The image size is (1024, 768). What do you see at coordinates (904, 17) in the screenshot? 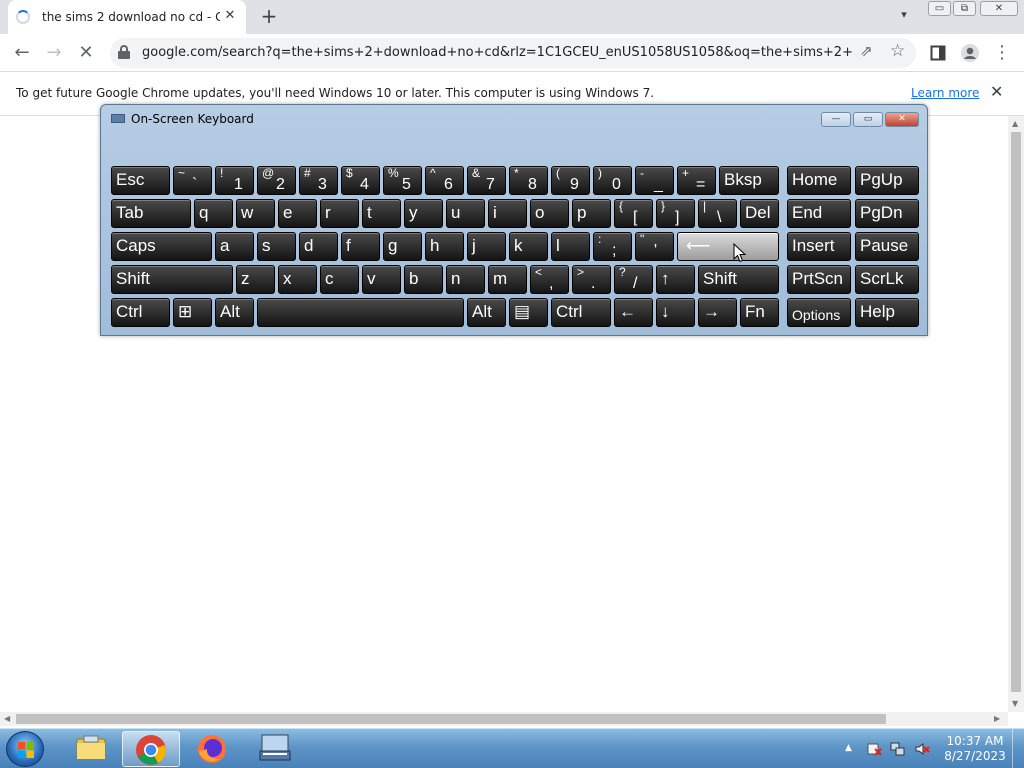
I see `tab-search-button: ▾` at bounding box center [904, 17].